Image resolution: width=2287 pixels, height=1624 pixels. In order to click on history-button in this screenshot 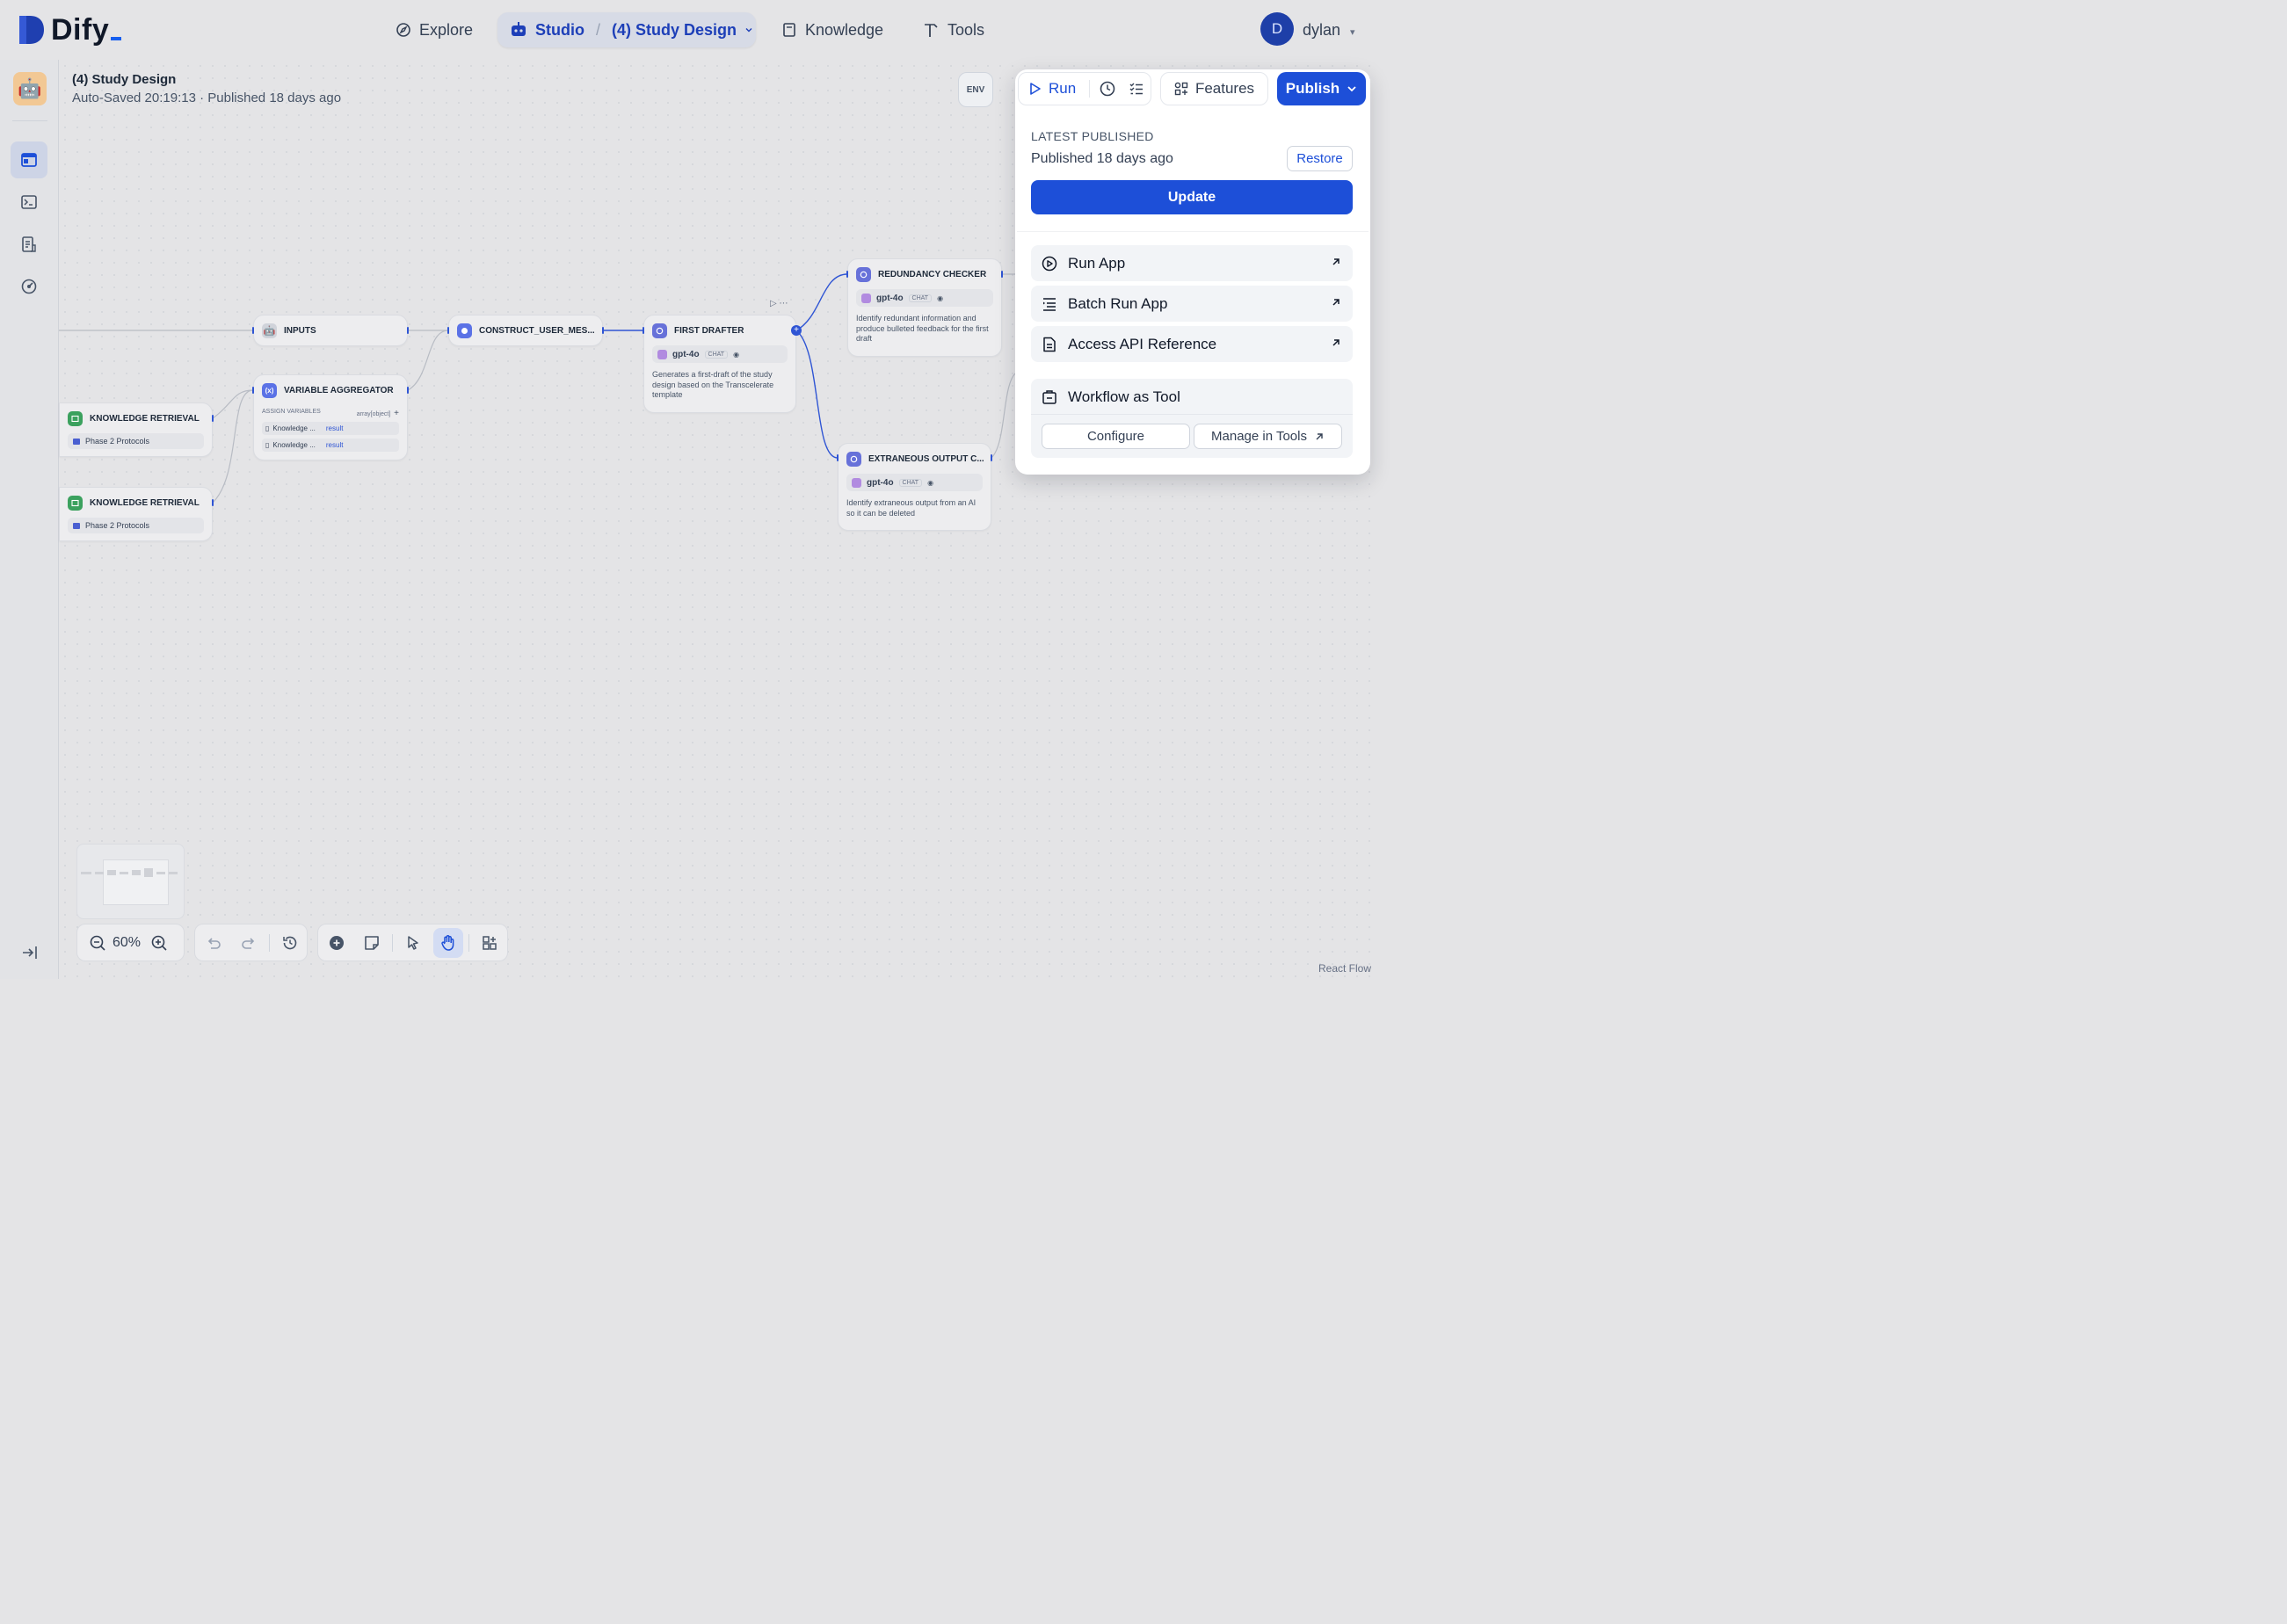, I will do `click(1108, 89)`.